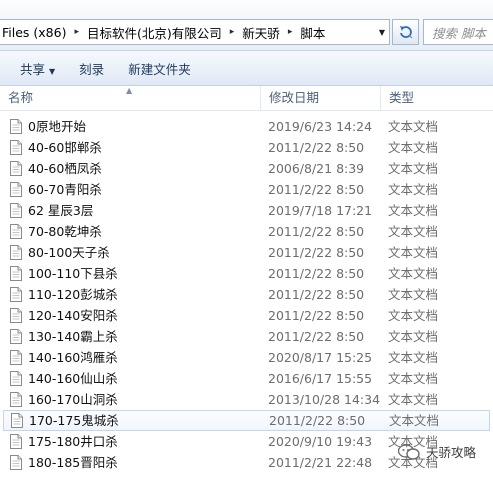 Image resolution: width=493 pixels, height=478 pixels. Describe the element at coordinates (61, 210) in the screenshot. I see `file-name: 62 星辰3层` at that location.